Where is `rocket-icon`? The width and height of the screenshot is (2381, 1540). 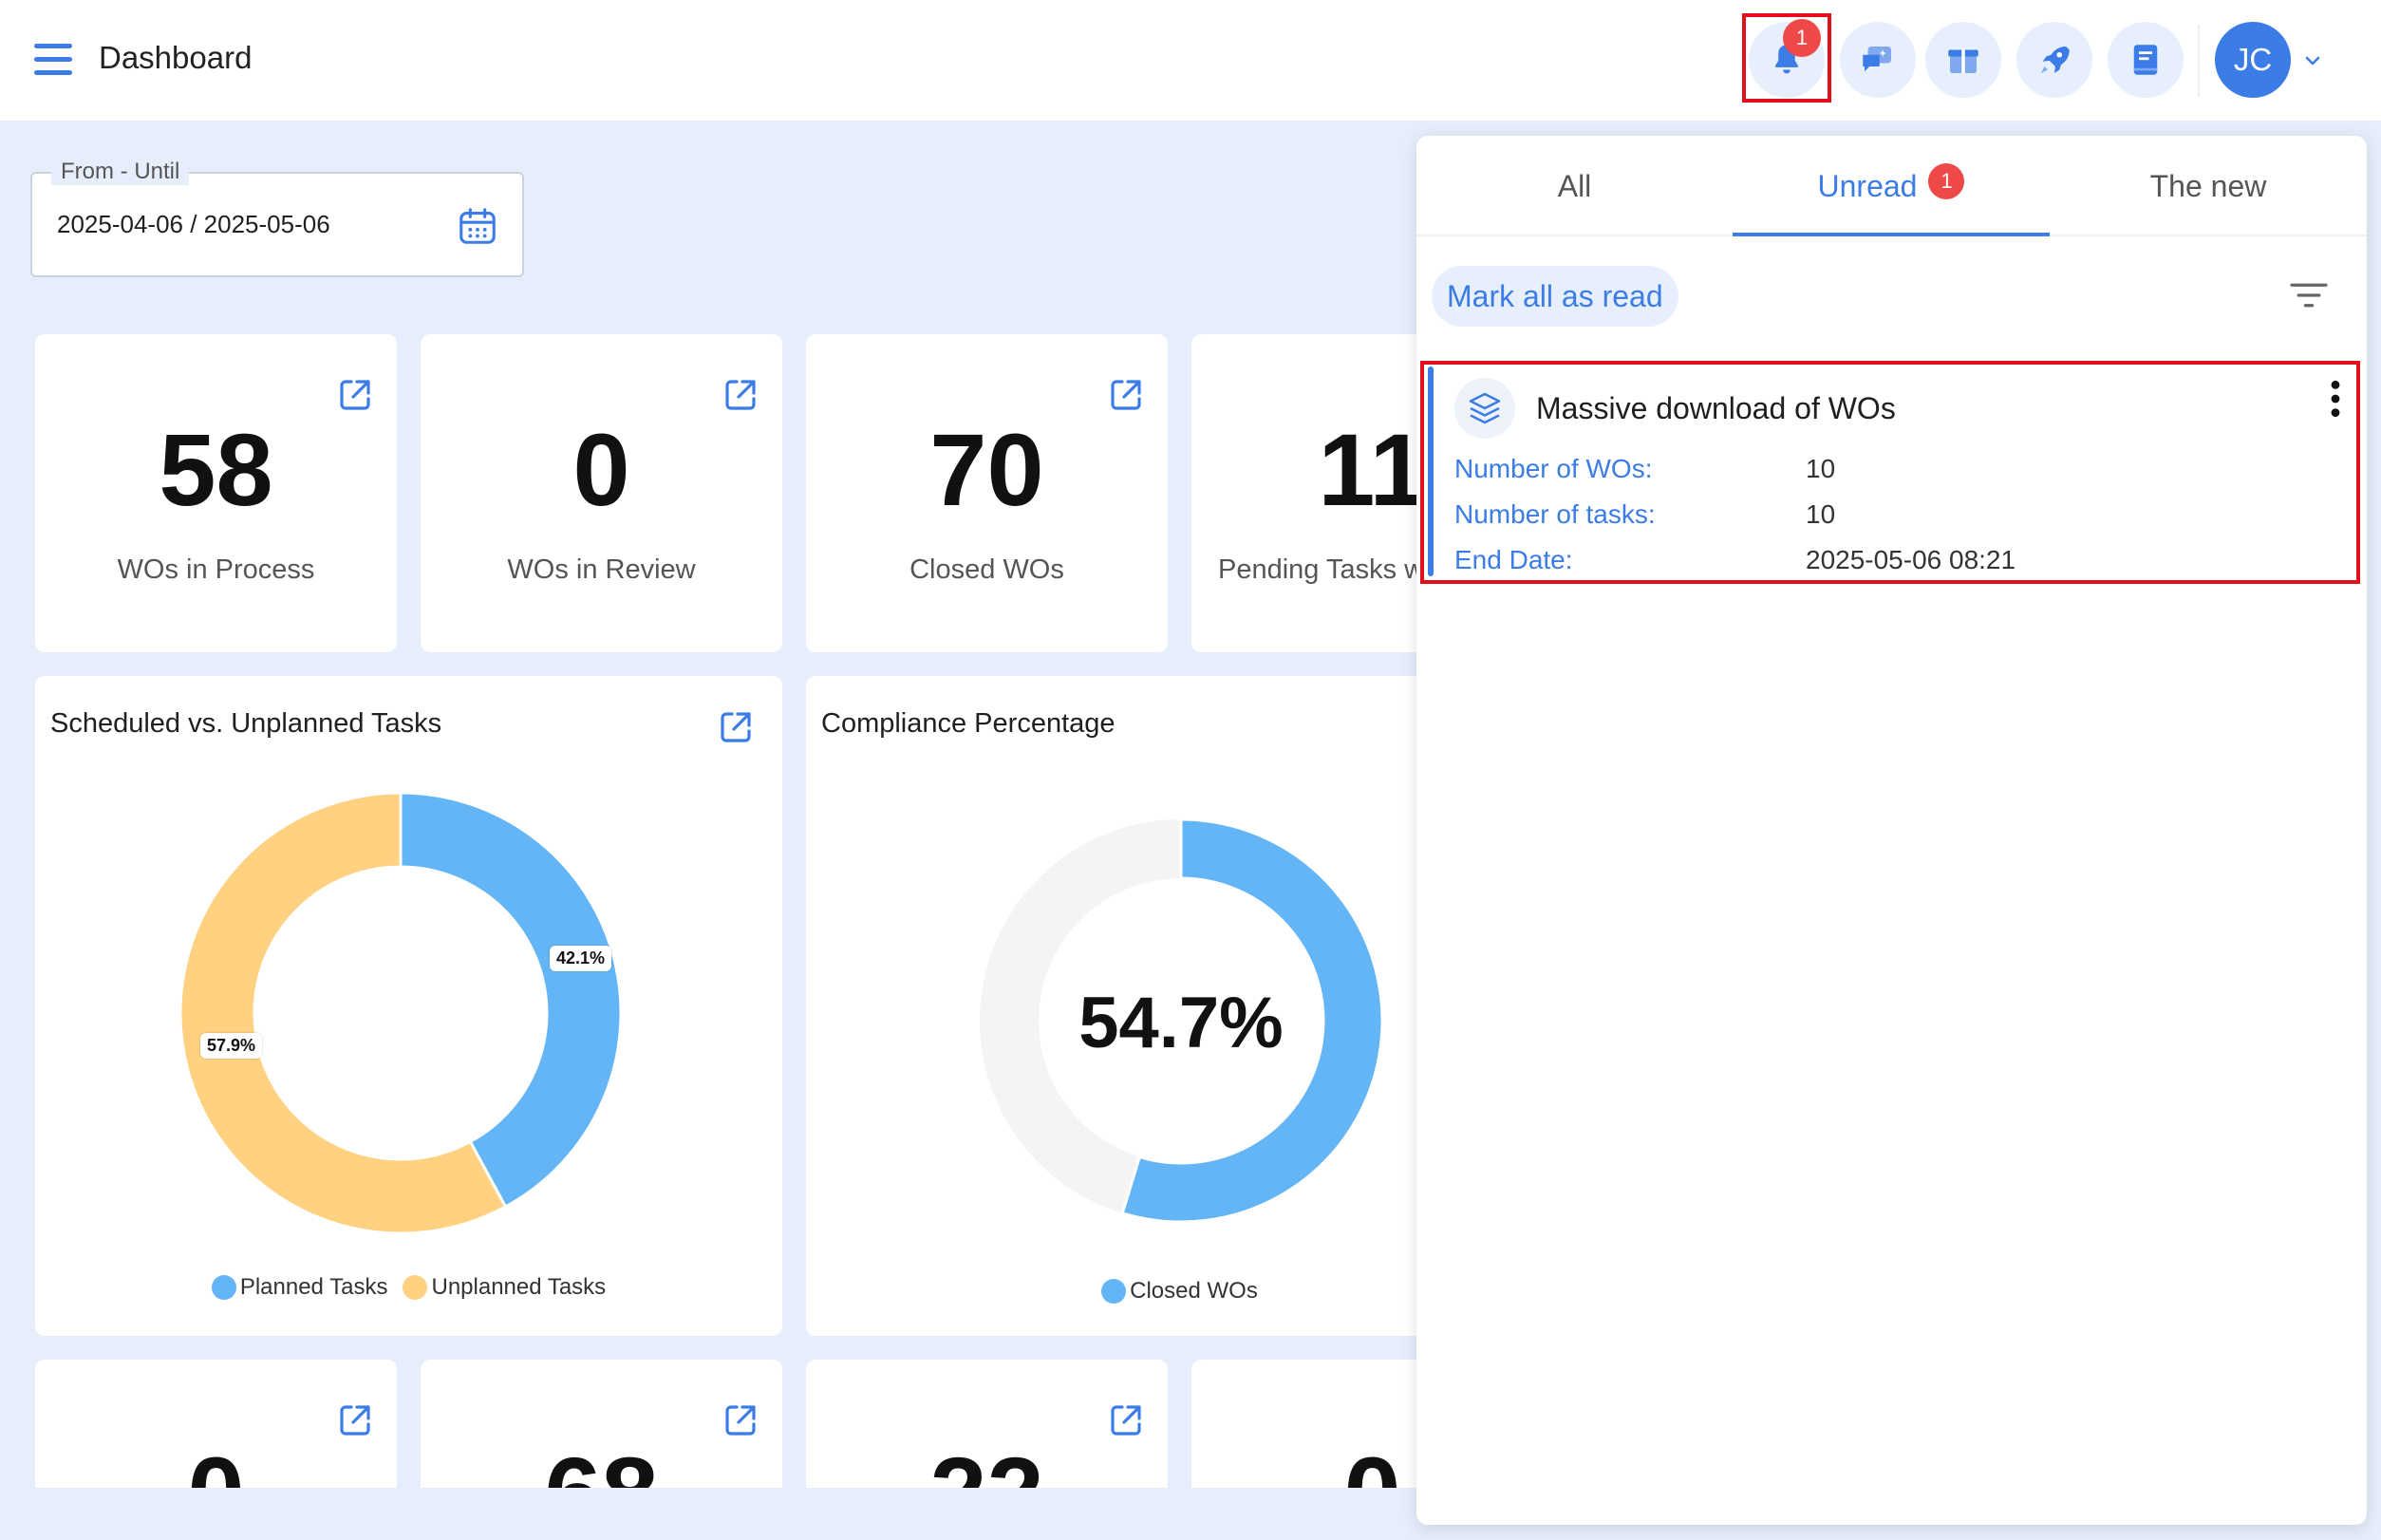
rocket-icon is located at coordinates (2055, 60).